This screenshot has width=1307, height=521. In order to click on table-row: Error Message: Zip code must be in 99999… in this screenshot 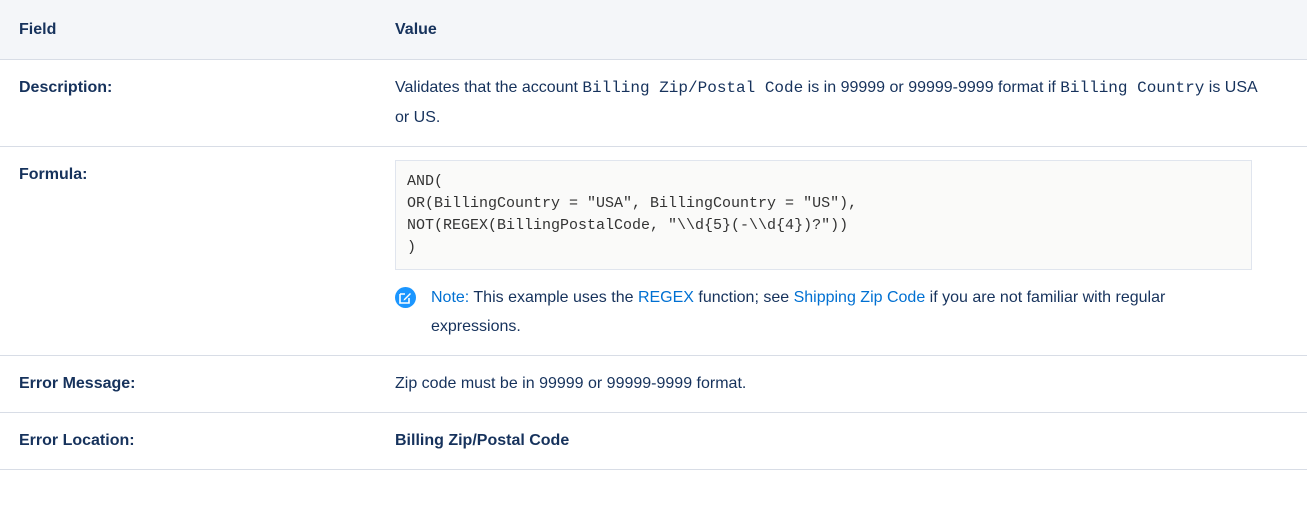, I will do `click(653, 384)`.